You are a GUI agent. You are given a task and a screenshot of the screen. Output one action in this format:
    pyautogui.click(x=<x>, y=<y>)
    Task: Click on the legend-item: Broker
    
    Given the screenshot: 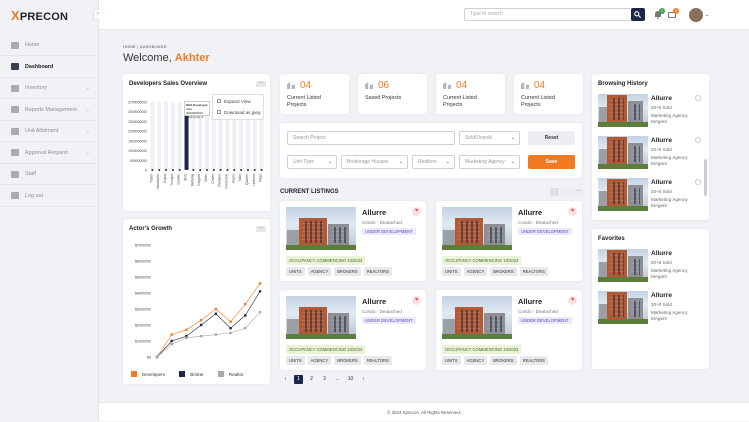 What is the action you would take?
    pyautogui.click(x=191, y=374)
    